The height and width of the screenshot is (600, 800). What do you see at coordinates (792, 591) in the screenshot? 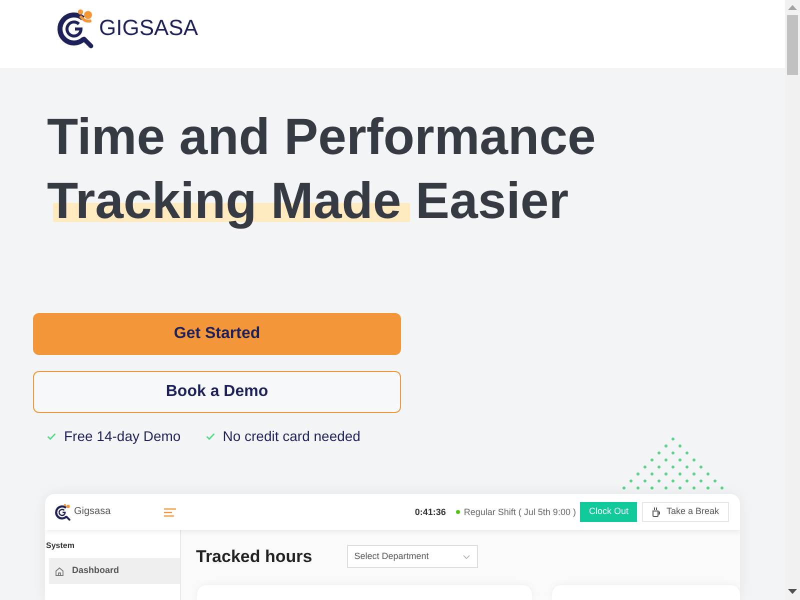
I see `down-arrow-icon` at bounding box center [792, 591].